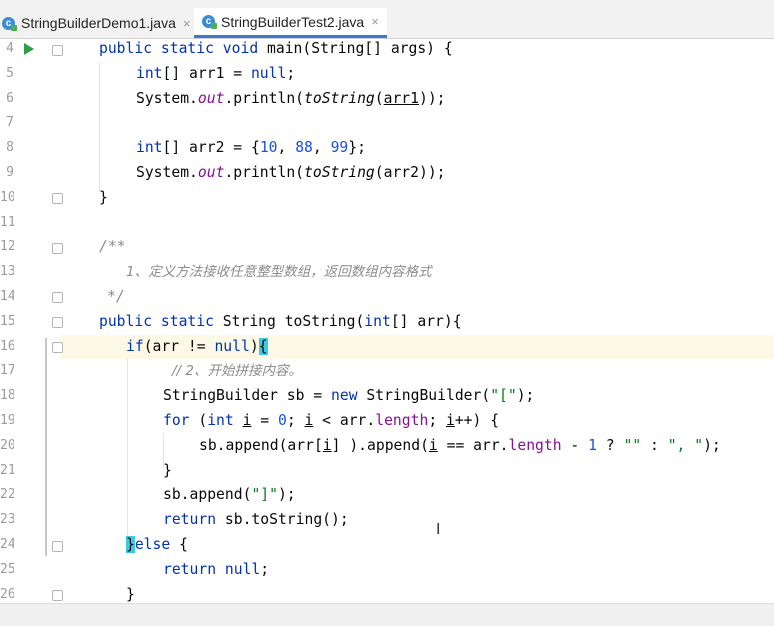 The image size is (774, 626). Describe the element at coordinates (263, 346) in the screenshot. I see `matched-brace: {` at that location.